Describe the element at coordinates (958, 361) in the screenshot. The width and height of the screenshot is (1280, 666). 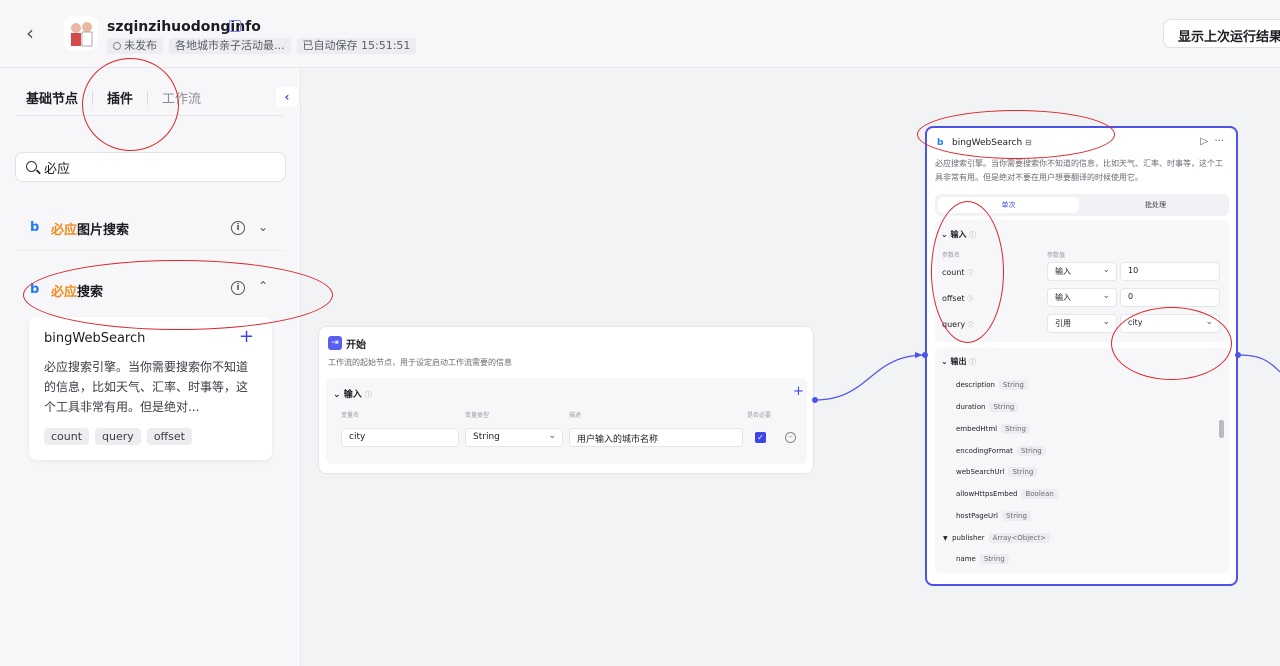
I see `section-title: ⌄ 输出 ⓘ` at that location.